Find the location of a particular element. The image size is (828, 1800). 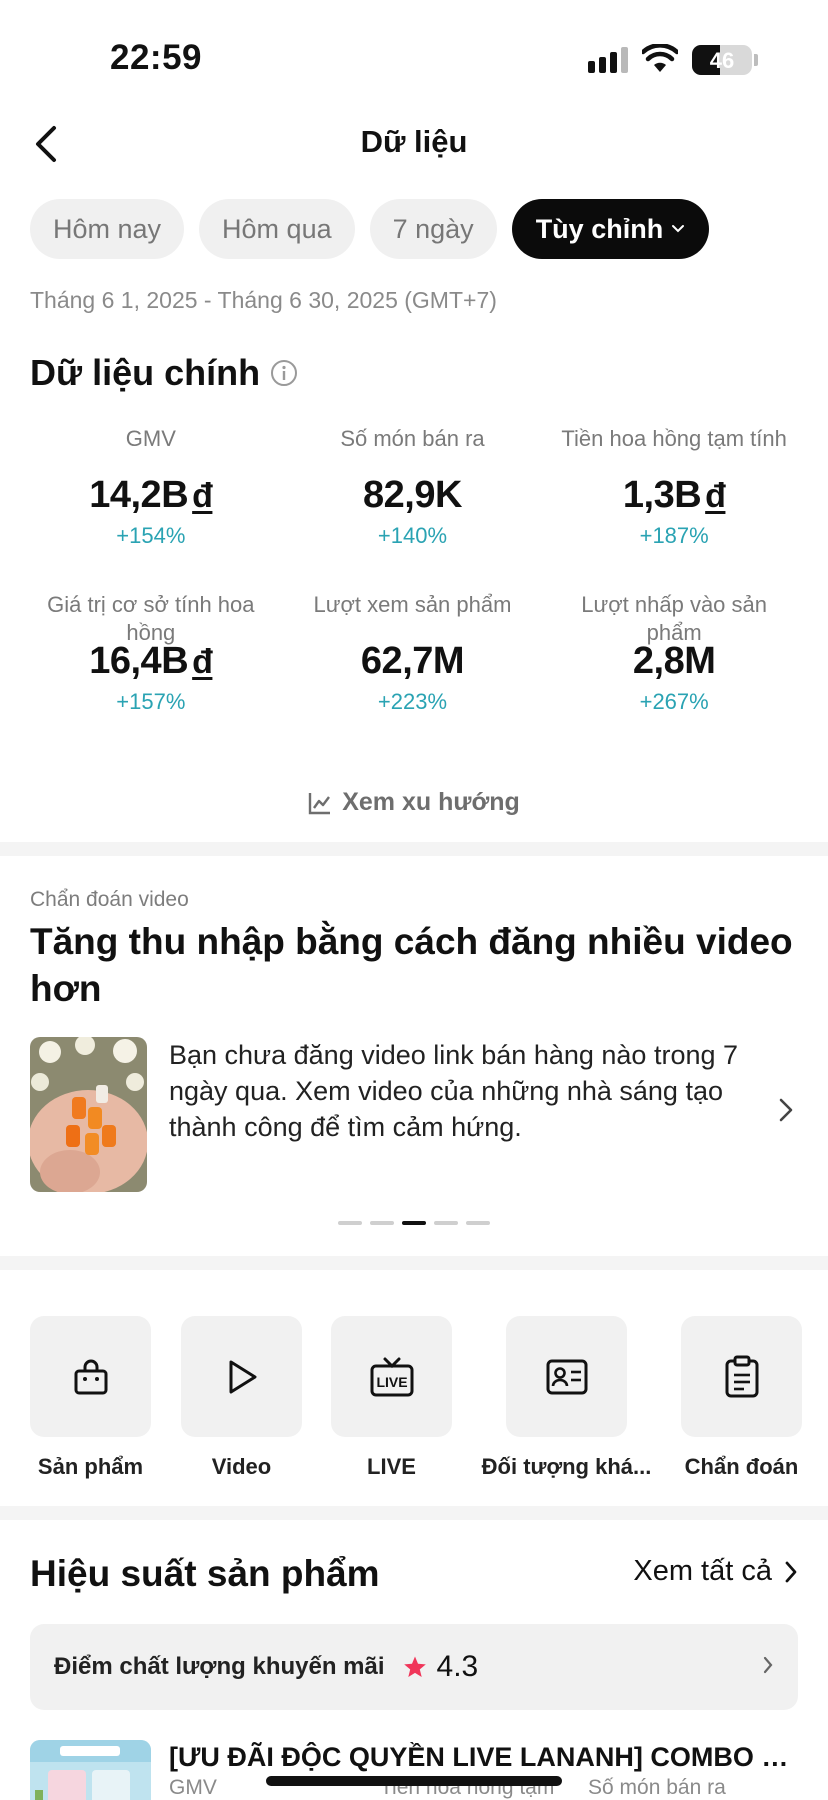

shortcut-video: Video is located at coordinates (241, 1398).